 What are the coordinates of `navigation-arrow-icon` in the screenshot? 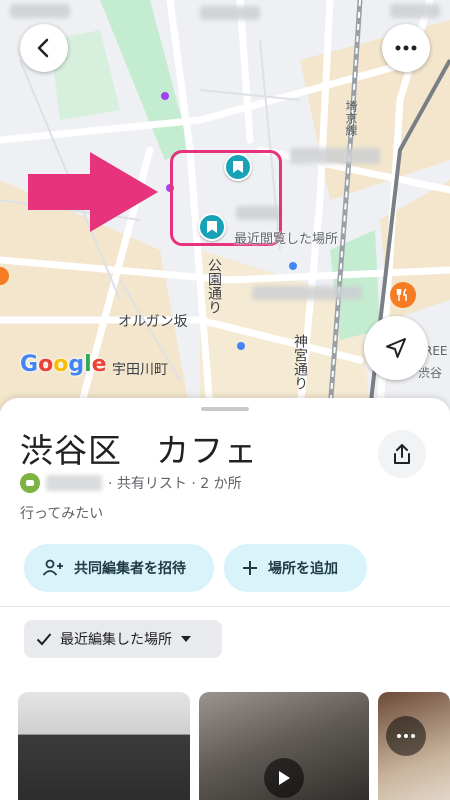 It's located at (396, 348).